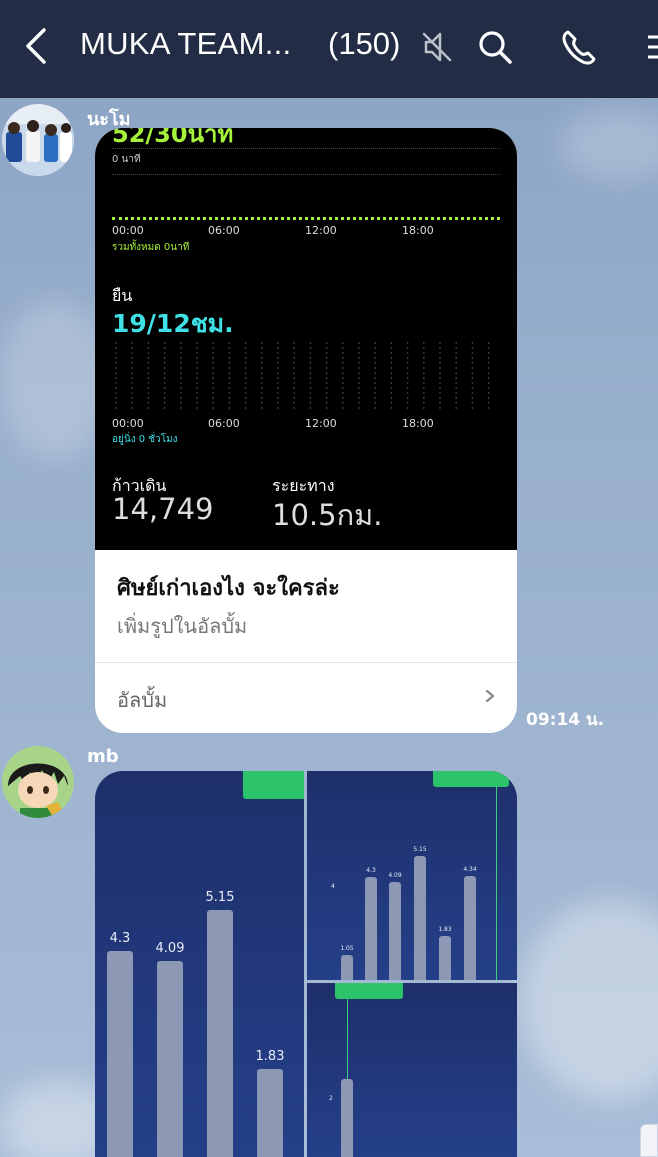 This screenshot has width=658, height=1157. I want to click on time-tick: 06:00, so click(224, 230).